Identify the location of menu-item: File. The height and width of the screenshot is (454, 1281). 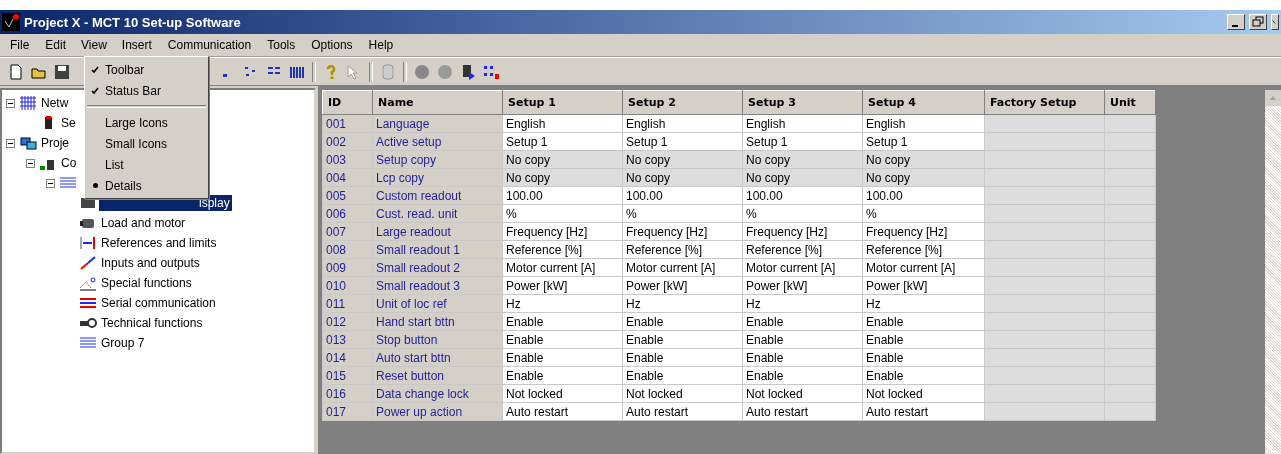
(20, 45).